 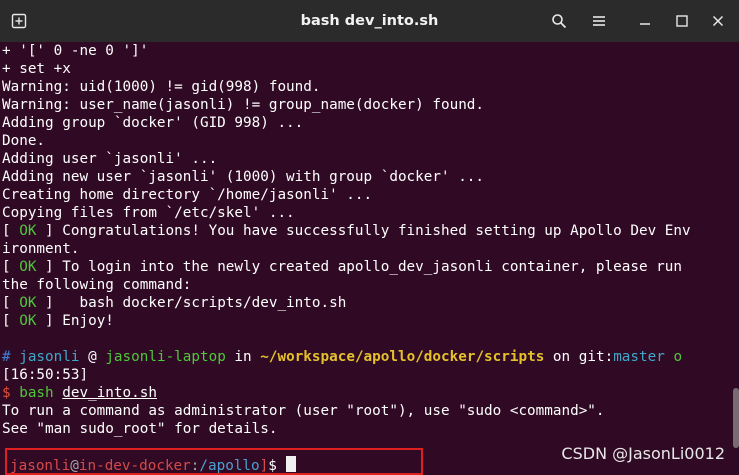 I want to click on command-word: bash, so click(x=36, y=393).